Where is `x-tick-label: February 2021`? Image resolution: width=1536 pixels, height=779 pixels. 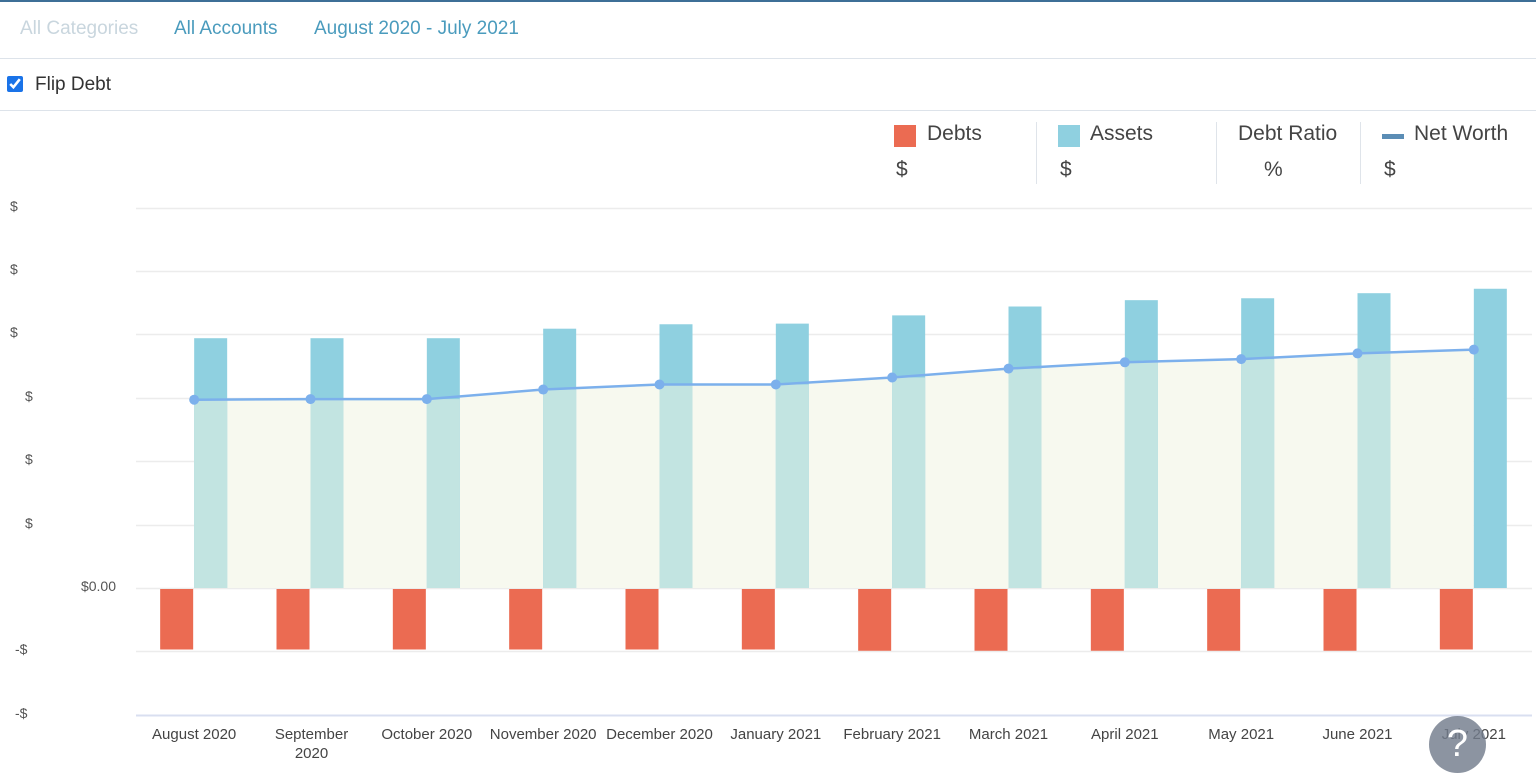
x-tick-label: February 2021 is located at coordinates (892, 734).